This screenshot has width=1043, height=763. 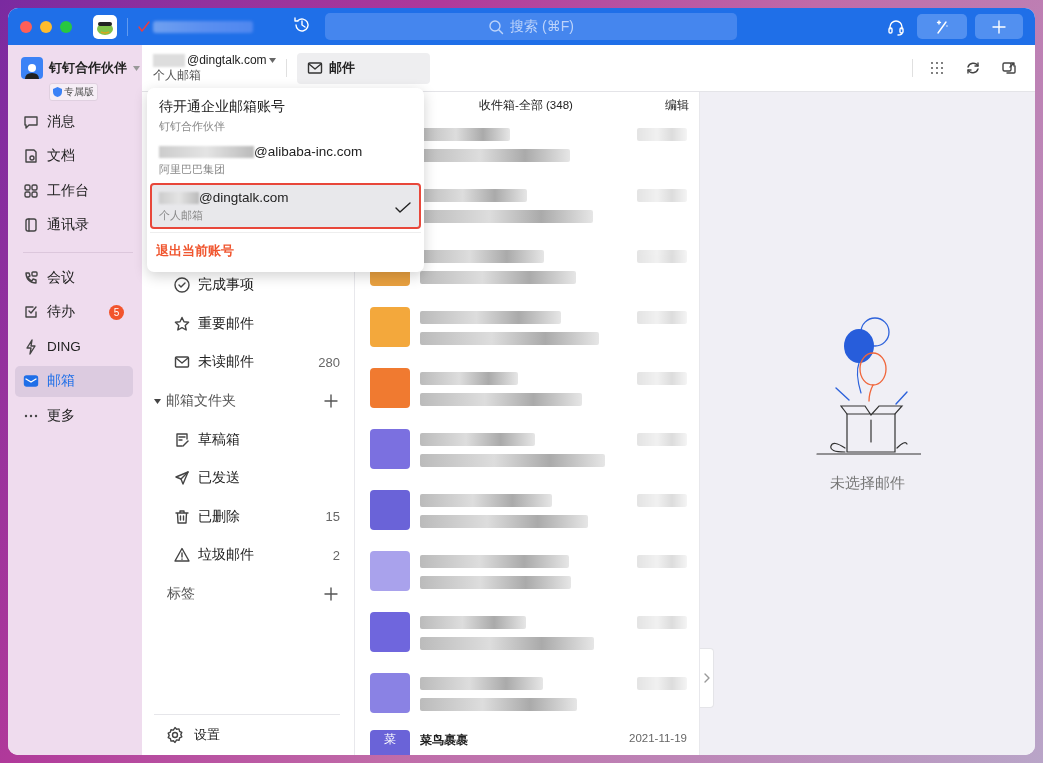 What do you see at coordinates (66, 26) in the screenshot?
I see `zoom-window-button` at bounding box center [66, 26].